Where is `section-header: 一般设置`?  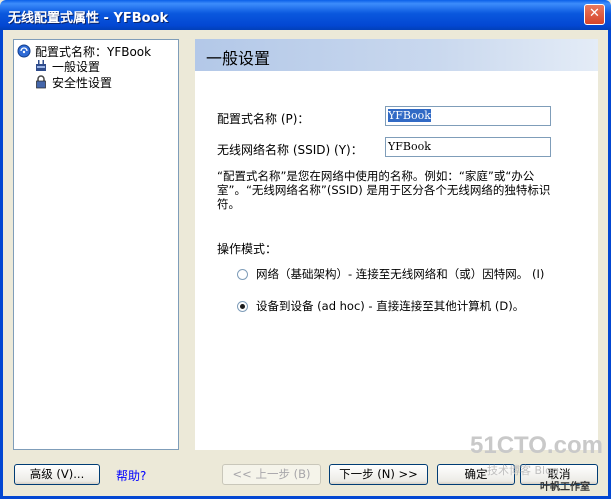 section-header: 一般设置 is located at coordinates (396, 55).